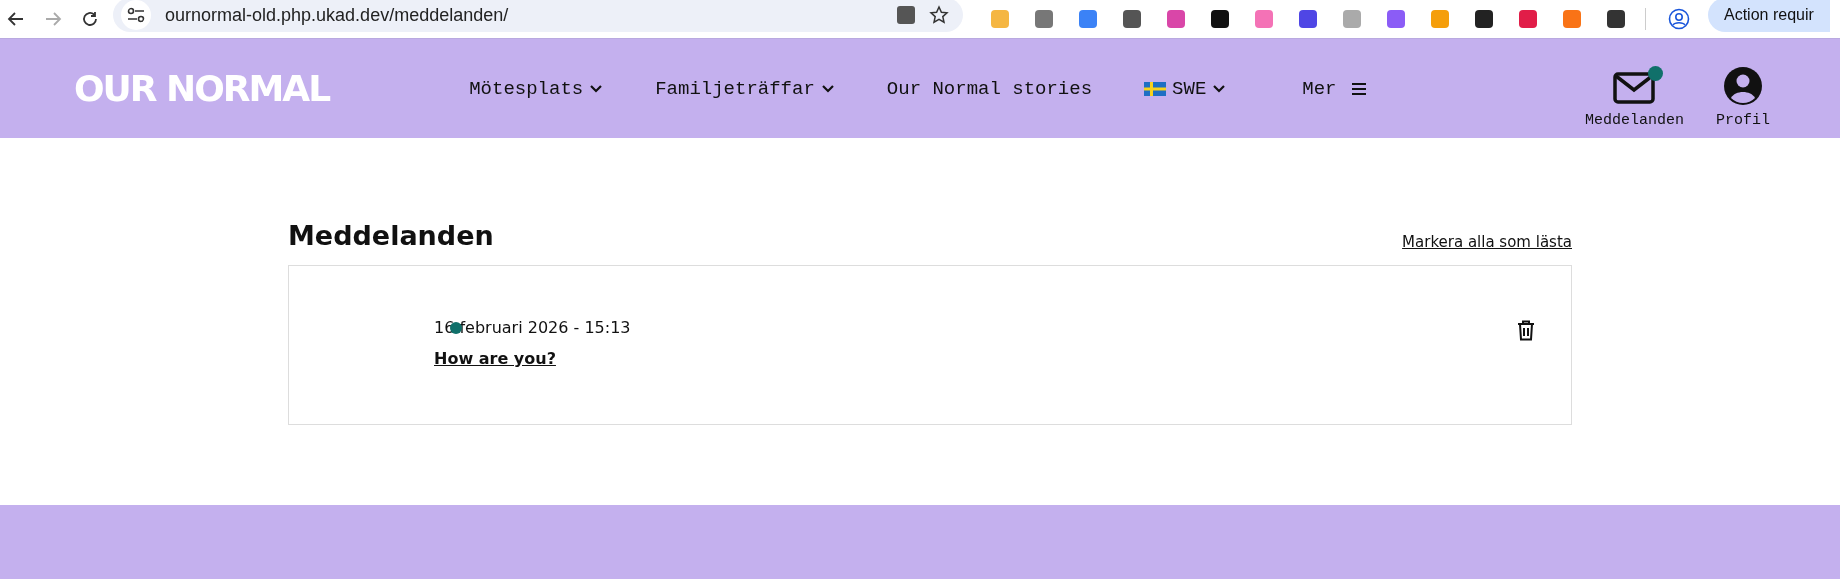 The height and width of the screenshot is (579, 1840). What do you see at coordinates (495, 358) in the screenshot?
I see `message-subject-link: How are you?` at bounding box center [495, 358].